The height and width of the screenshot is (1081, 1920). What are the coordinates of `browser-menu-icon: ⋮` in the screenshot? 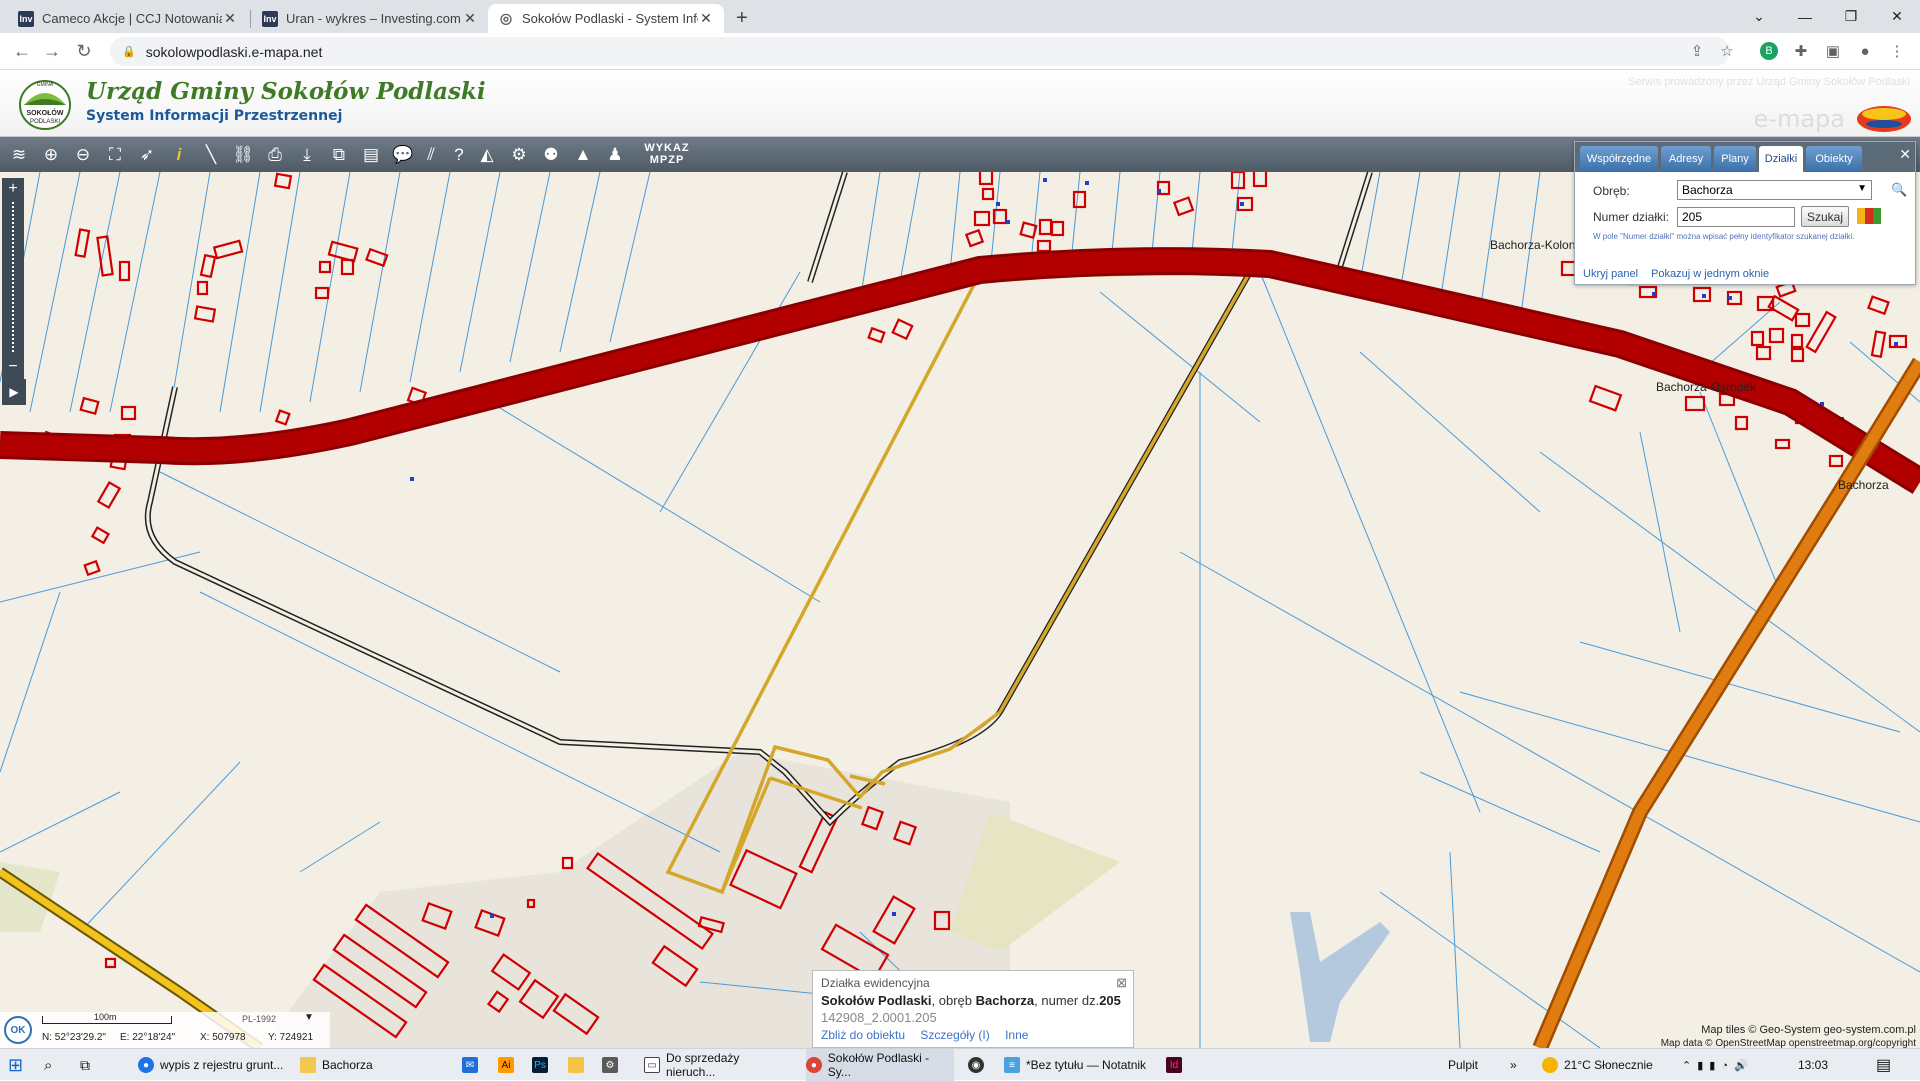 It's located at (1897, 51).